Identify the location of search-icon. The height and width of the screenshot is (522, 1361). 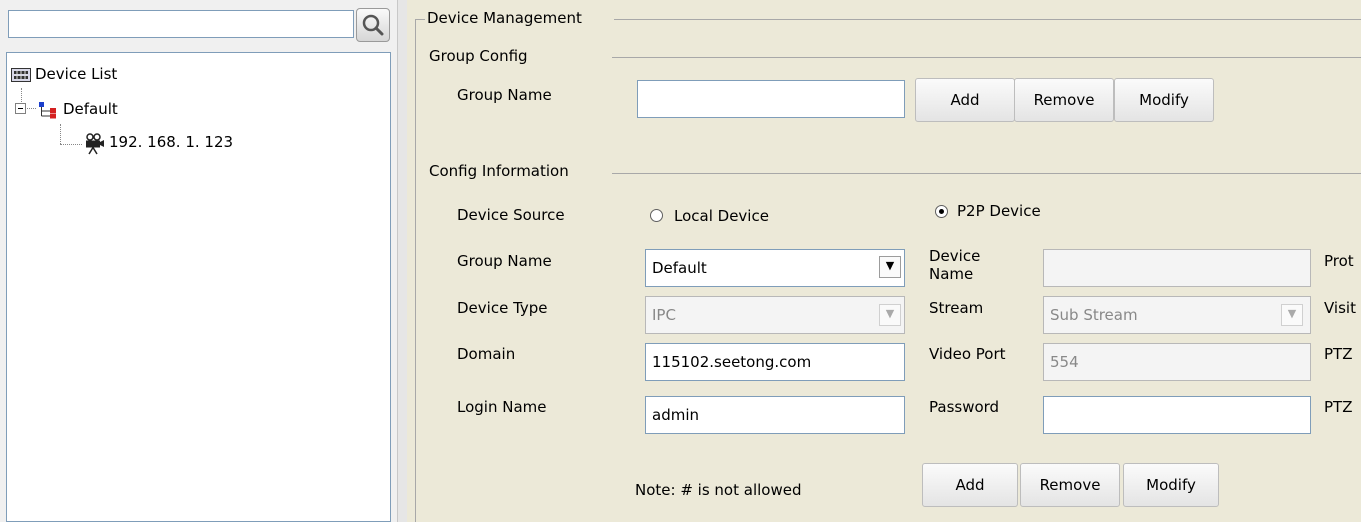
(373, 25).